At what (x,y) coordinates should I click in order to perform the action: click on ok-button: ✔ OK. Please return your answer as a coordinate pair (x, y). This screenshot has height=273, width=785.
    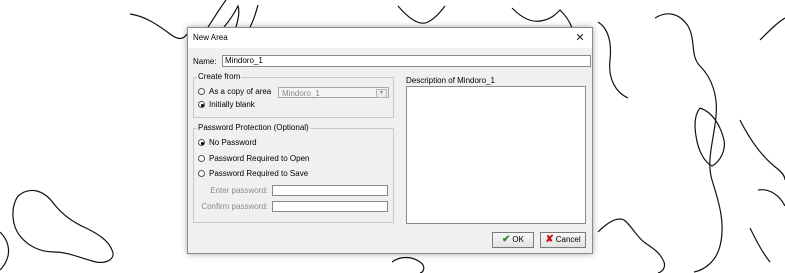
    Looking at the image, I should click on (513, 240).